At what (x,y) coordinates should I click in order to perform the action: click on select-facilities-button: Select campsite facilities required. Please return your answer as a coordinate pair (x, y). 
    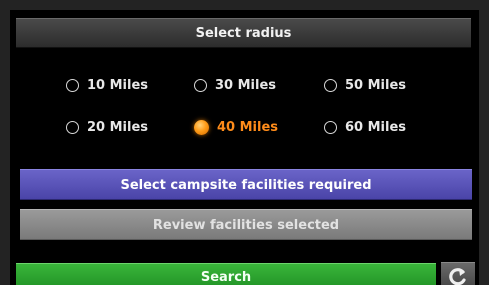
    Looking at the image, I should click on (246, 184).